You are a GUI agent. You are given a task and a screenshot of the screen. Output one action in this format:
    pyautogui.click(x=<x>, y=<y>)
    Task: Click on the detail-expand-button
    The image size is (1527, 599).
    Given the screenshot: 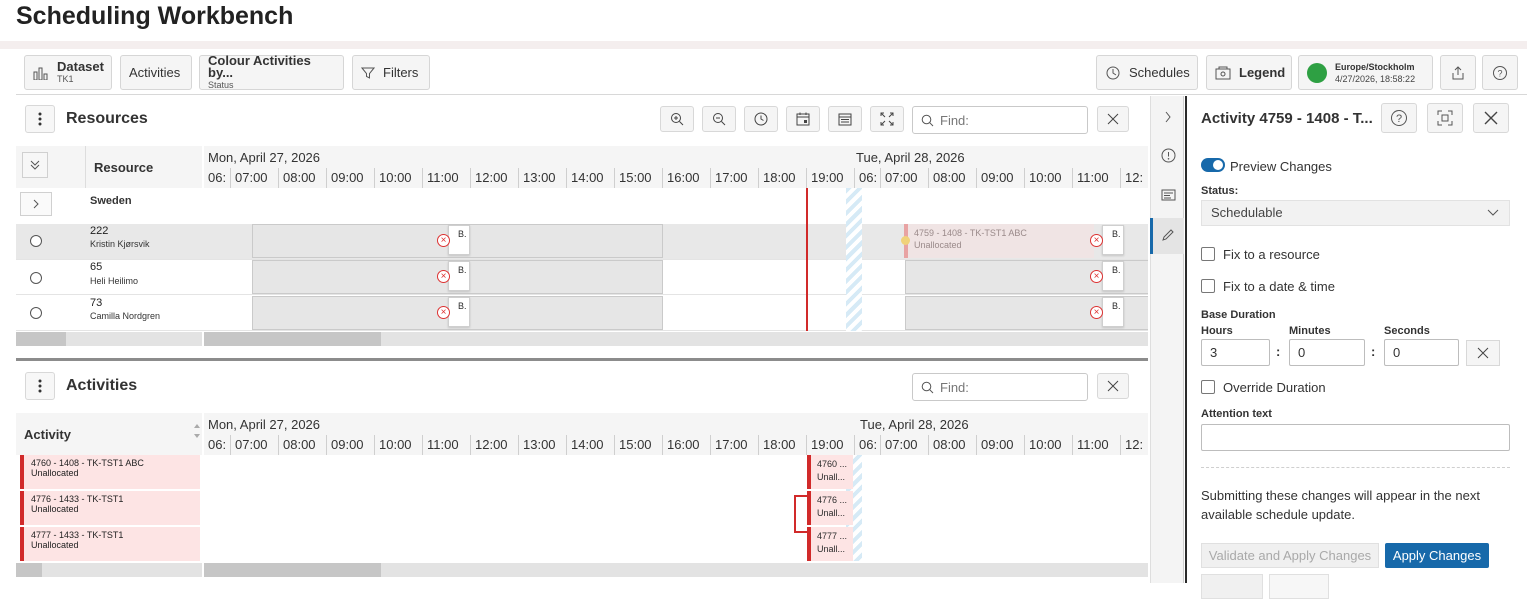 What is the action you would take?
    pyautogui.click(x=1445, y=118)
    